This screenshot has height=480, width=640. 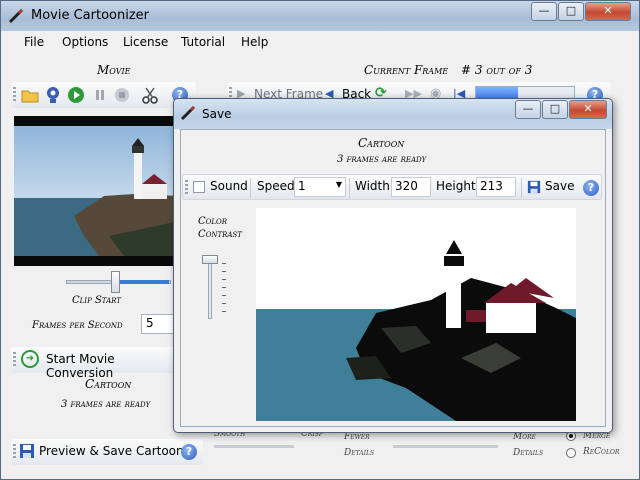 What do you see at coordinates (85, 42) in the screenshot?
I see `menu-options: Options` at bounding box center [85, 42].